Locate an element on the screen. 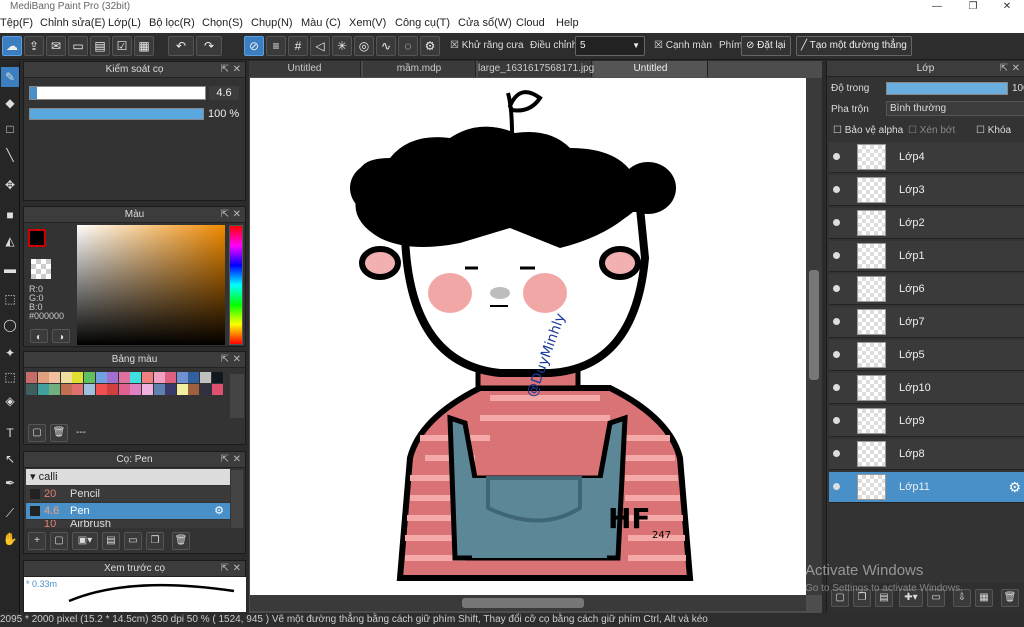 This screenshot has height=627, width=1024. layer-row: Lớp2 is located at coordinates (926, 223).